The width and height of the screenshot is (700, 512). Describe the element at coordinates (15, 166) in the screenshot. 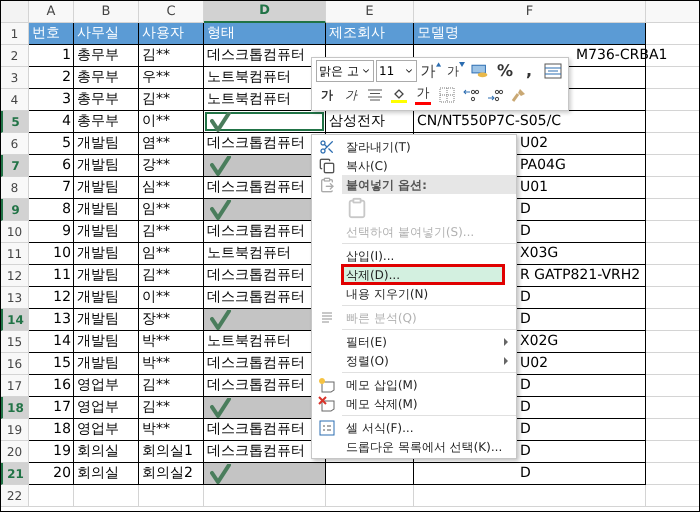

I see `row-header: 7` at that location.